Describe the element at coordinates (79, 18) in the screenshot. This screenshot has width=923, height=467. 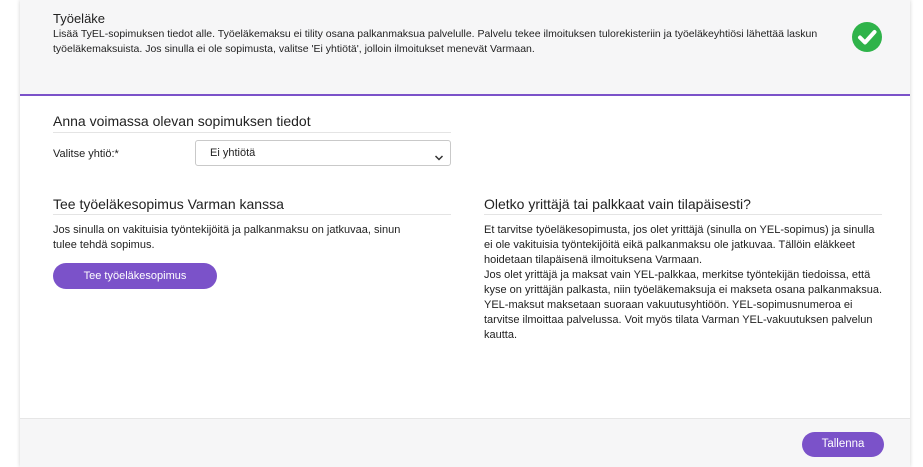
I see `card-title: Työeläke` at that location.